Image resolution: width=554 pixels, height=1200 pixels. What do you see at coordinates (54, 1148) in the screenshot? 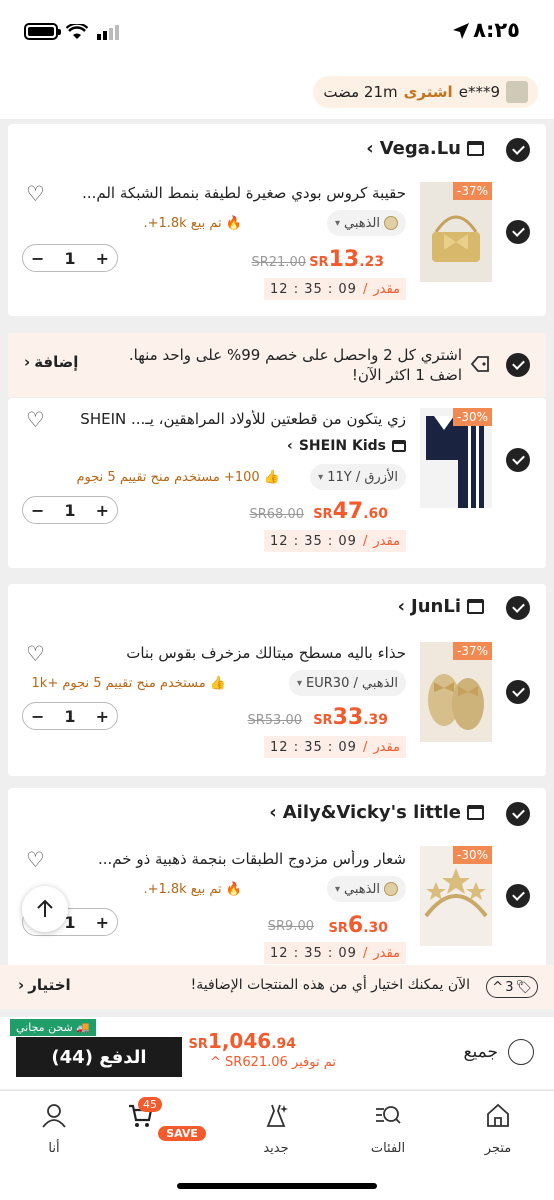
I see `nav-me-label: أنا` at bounding box center [54, 1148].